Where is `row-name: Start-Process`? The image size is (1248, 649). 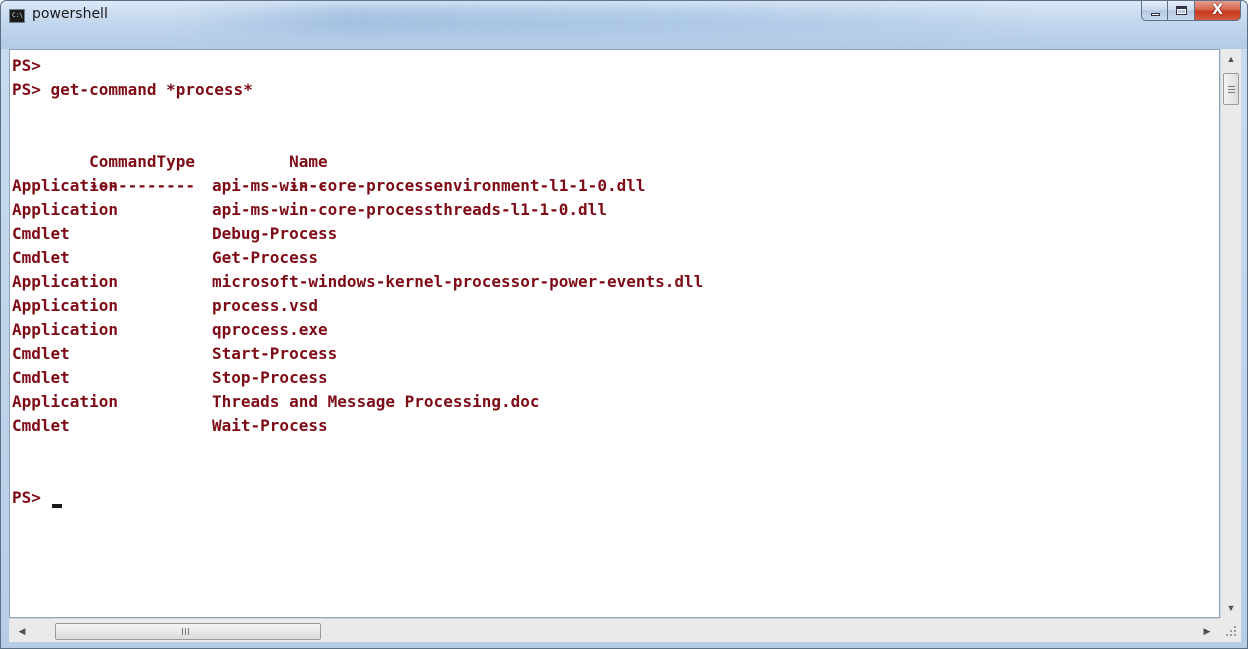 row-name: Start-Process is located at coordinates (275, 353).